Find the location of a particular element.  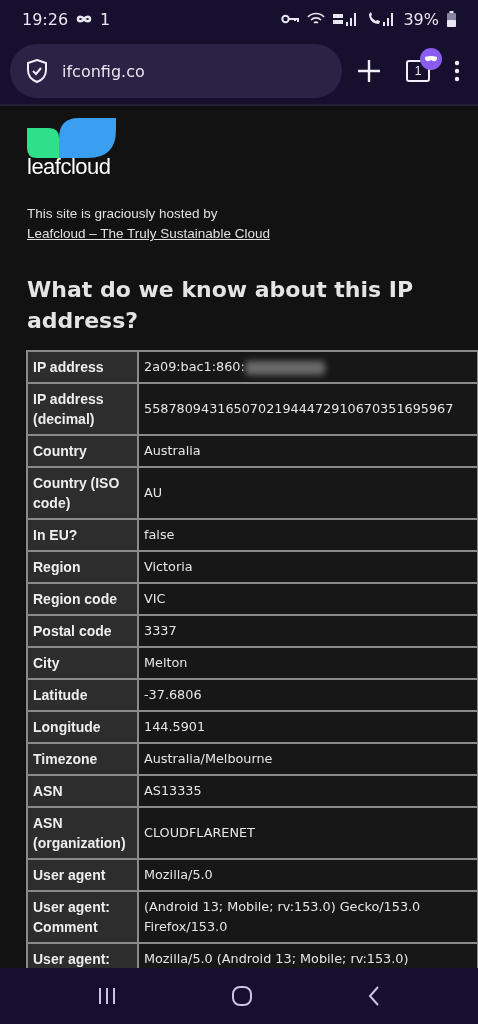

row-value: VIC is located at coordinates (308, 599).